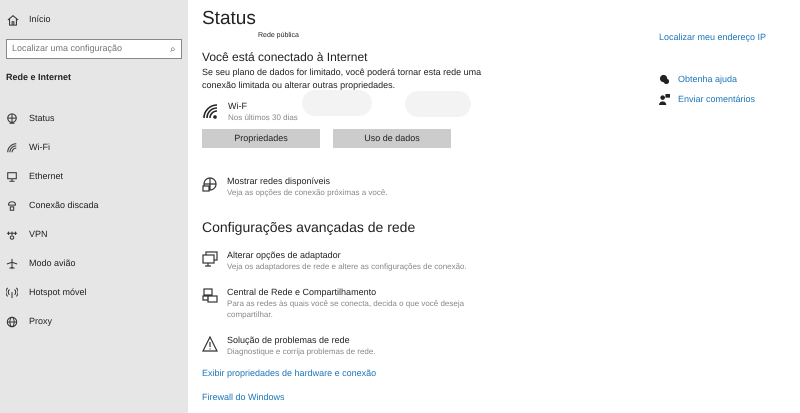 The height and width of the screenshot is (413, 800). What do you see at coordinates (664, 100) in the screenshot?
I see `person-icon` at bounding box center [664, 100].